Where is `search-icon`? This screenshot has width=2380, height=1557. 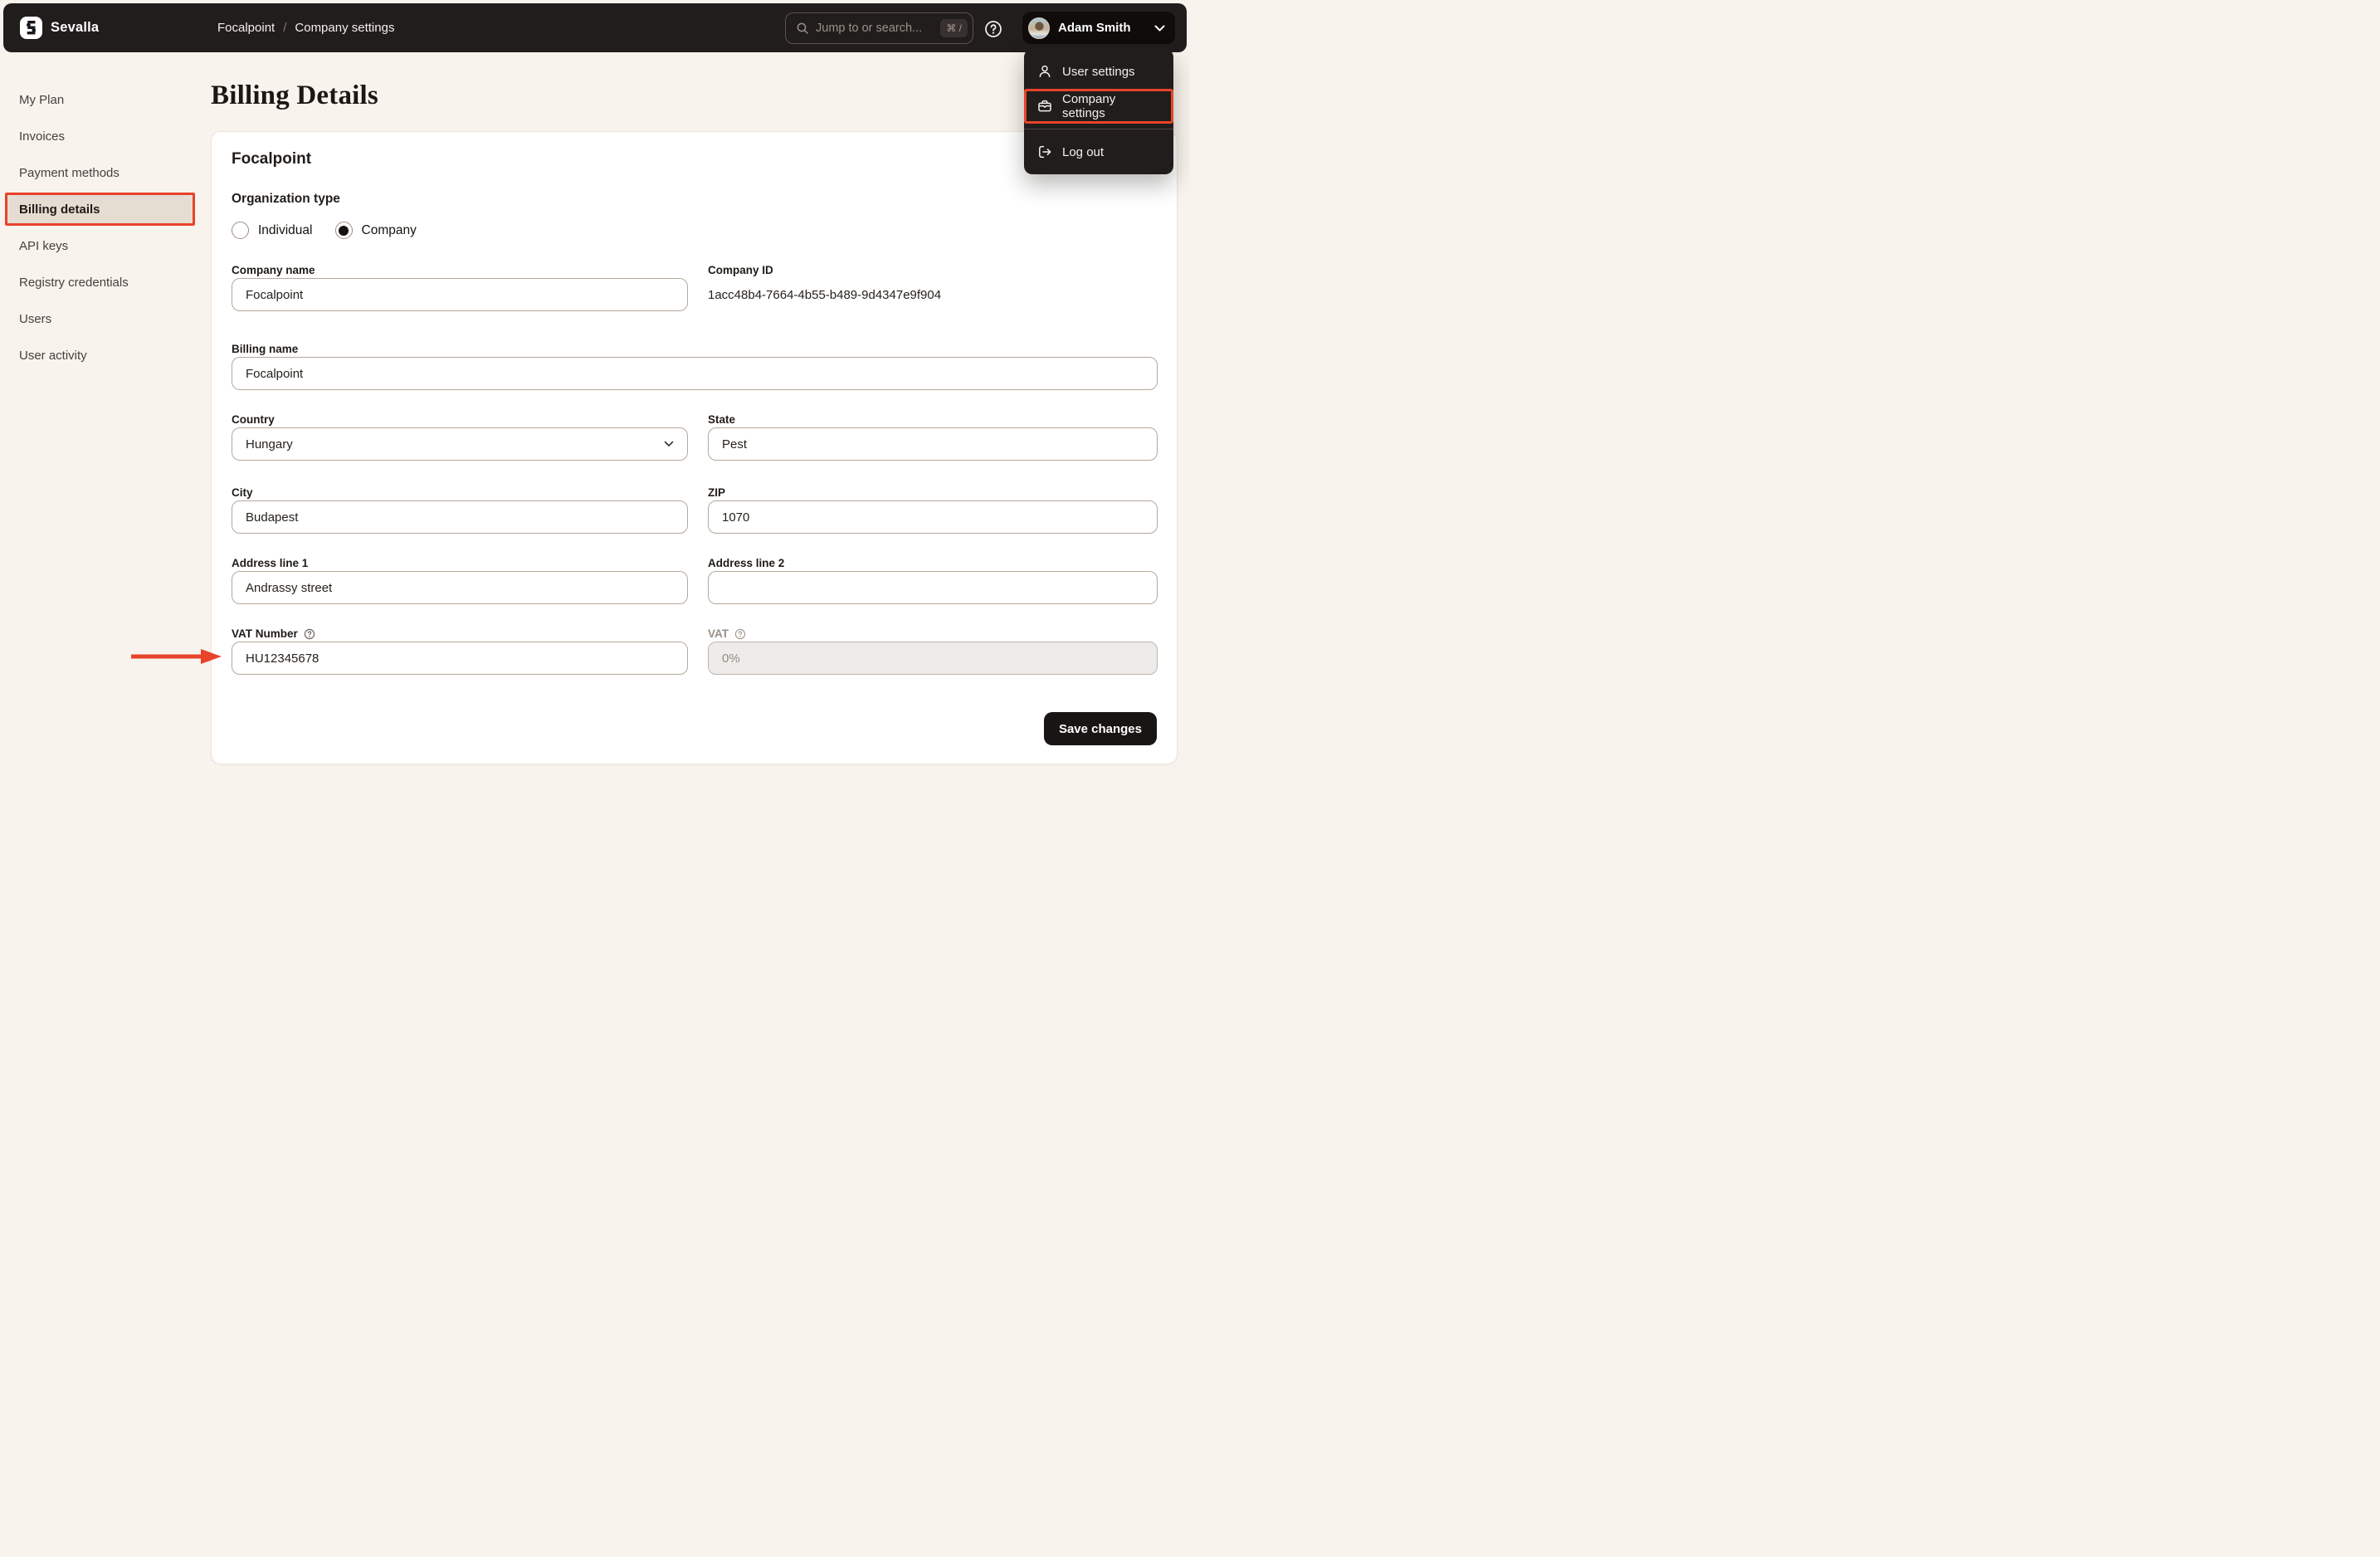 search-icon is located at coordinates (802, 28).